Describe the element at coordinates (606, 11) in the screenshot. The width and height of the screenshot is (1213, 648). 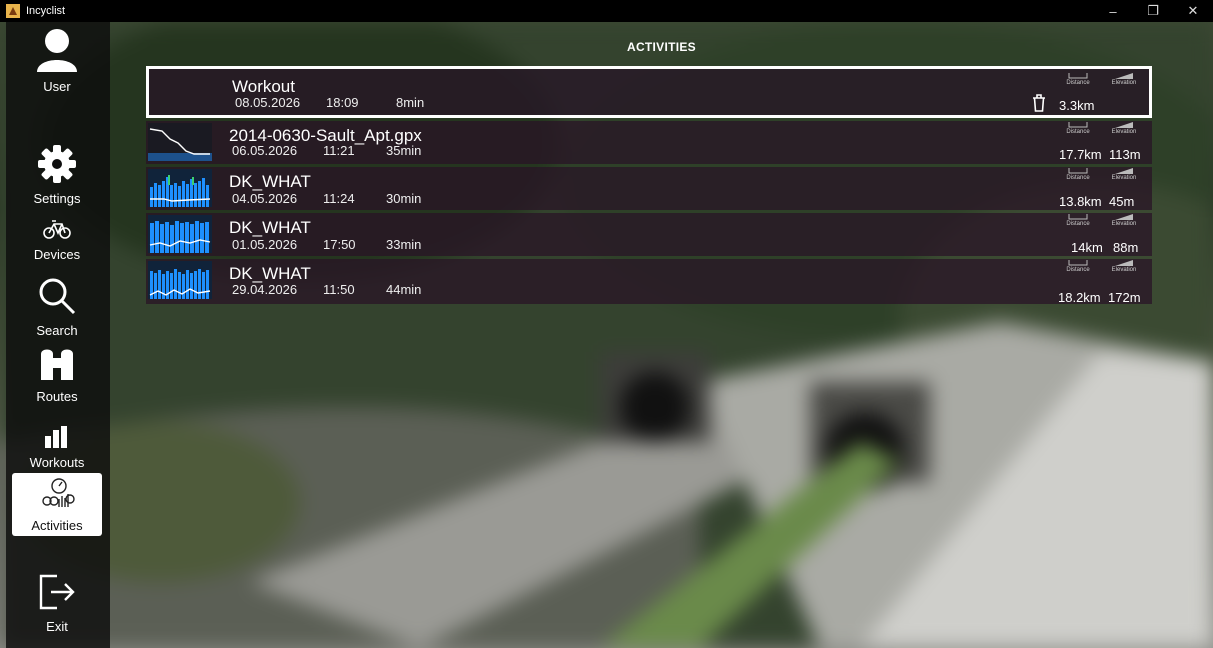
I see `window-titlebar: Incyclist – ❐ ✕` at that location.